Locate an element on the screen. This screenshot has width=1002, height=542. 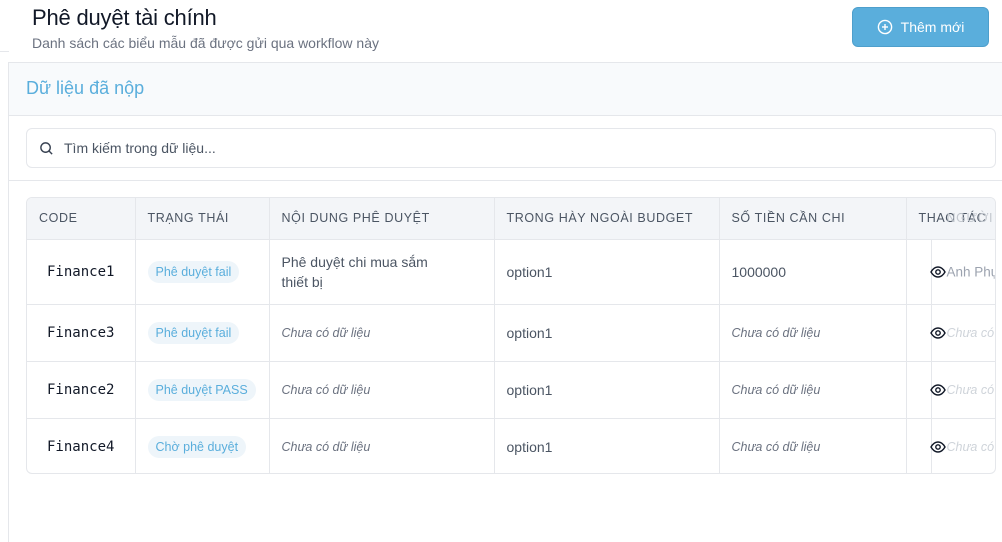
page-title: Phê duyệt tài chính is located at coordinates (124, 17).